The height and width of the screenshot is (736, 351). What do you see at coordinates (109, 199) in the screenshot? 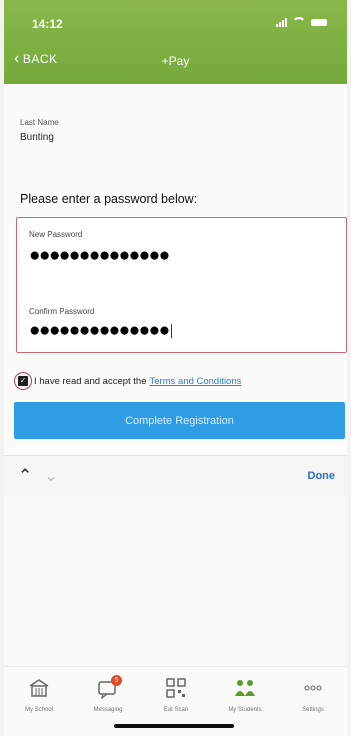
I see `password-prompt: Please enter a password below:` at bounding box center [109, 199].